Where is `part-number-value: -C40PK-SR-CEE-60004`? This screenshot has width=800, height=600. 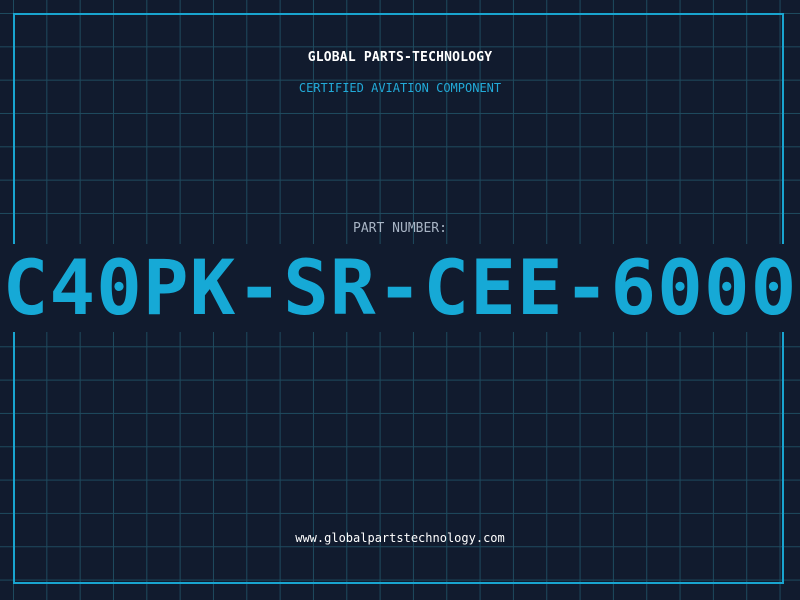
part-number-value: -C40PK-SR-CEE-60004 is located at coordinates (400, 287).